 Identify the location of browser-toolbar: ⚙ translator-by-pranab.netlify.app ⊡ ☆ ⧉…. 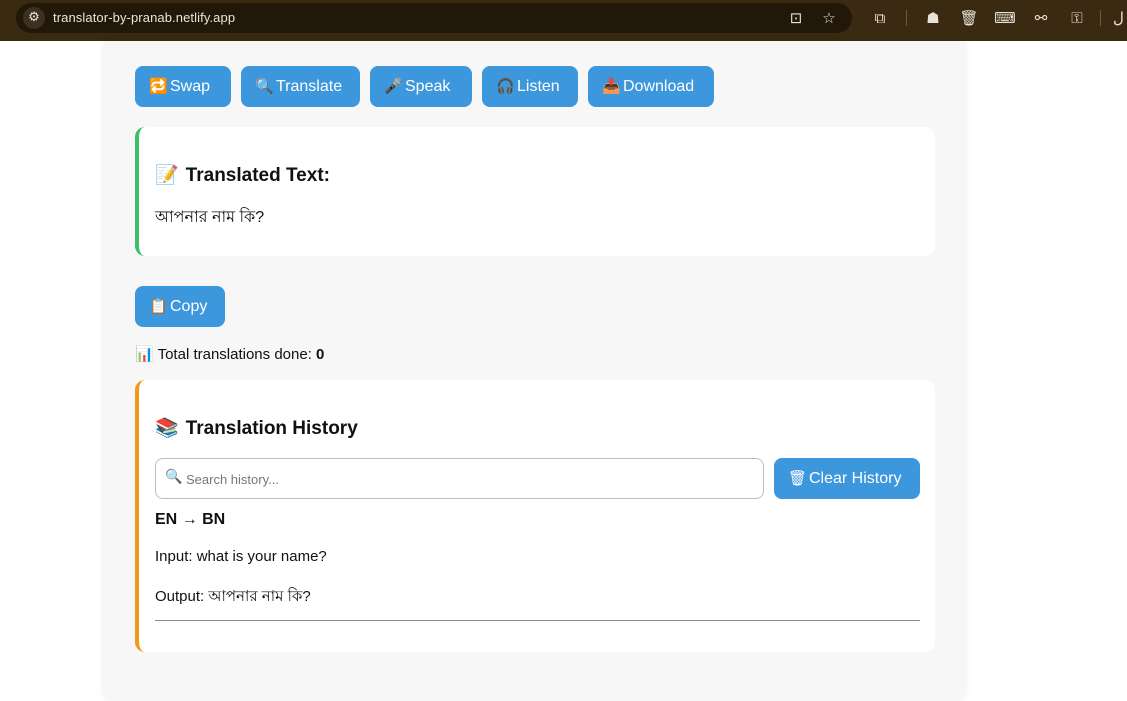
(563, 20).